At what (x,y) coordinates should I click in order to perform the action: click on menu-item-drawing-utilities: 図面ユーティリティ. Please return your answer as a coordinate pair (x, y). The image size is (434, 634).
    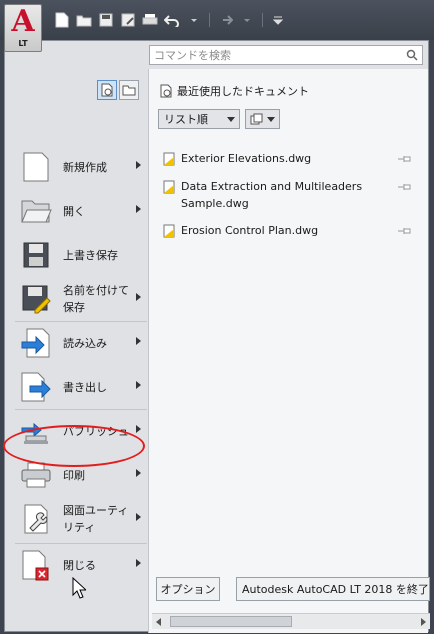
    Looking at the image, I should click on (78, 519).